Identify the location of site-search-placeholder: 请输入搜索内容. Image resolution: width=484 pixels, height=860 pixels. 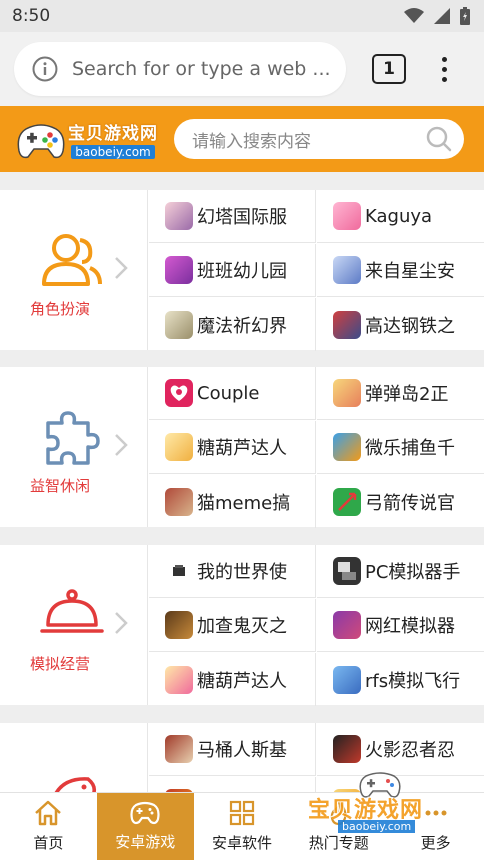
(251, 141).